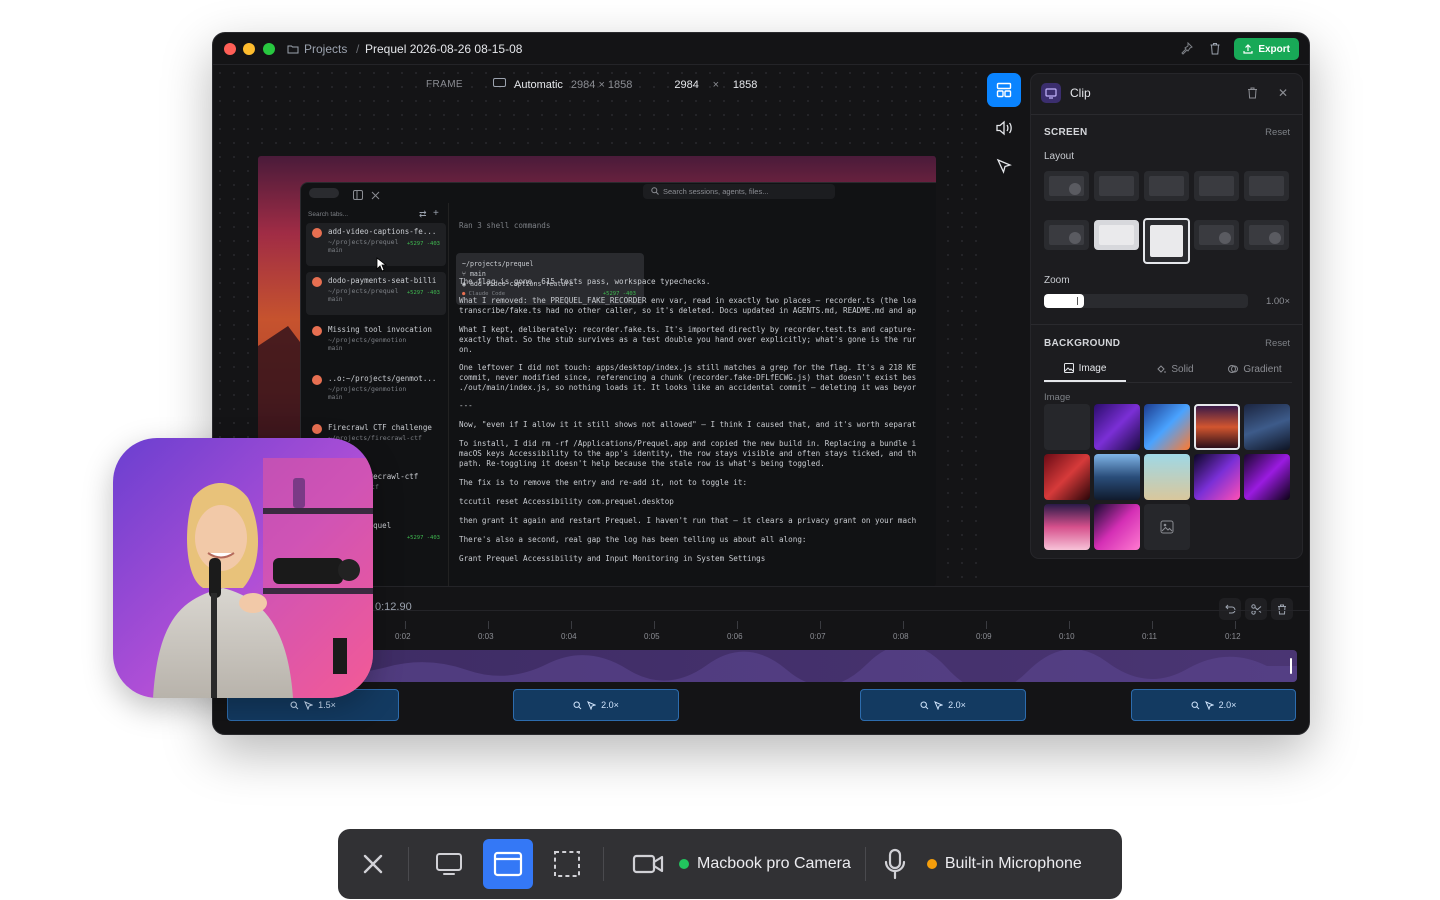  What do you see at coordinates (403, 636) in the screenshot?
I see `timeline-tick: 0:02` at bounding box center [403, 636].